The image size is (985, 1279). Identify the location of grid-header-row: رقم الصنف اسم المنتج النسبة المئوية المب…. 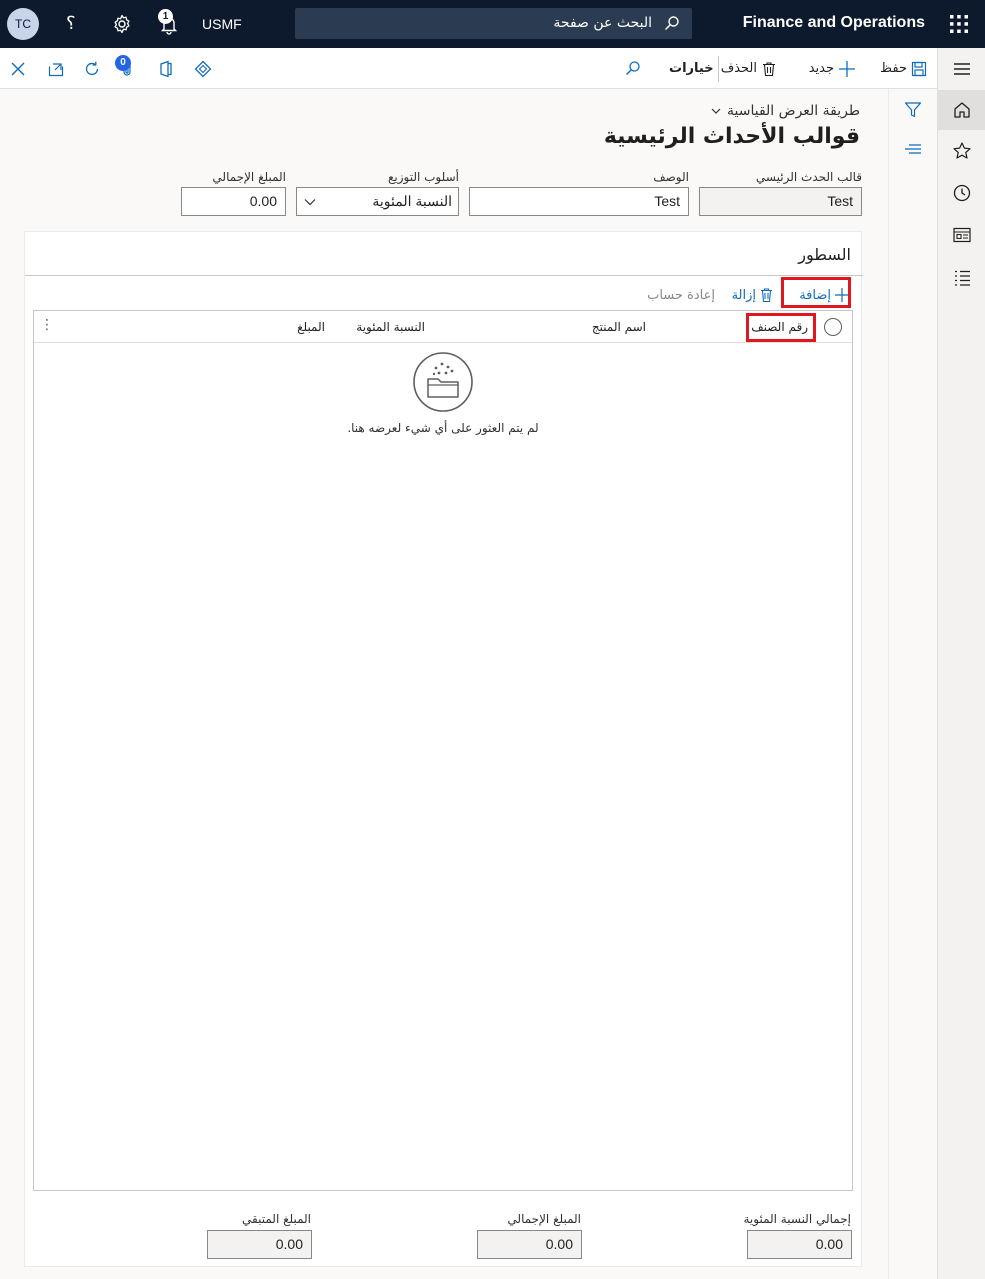
(443, 327).